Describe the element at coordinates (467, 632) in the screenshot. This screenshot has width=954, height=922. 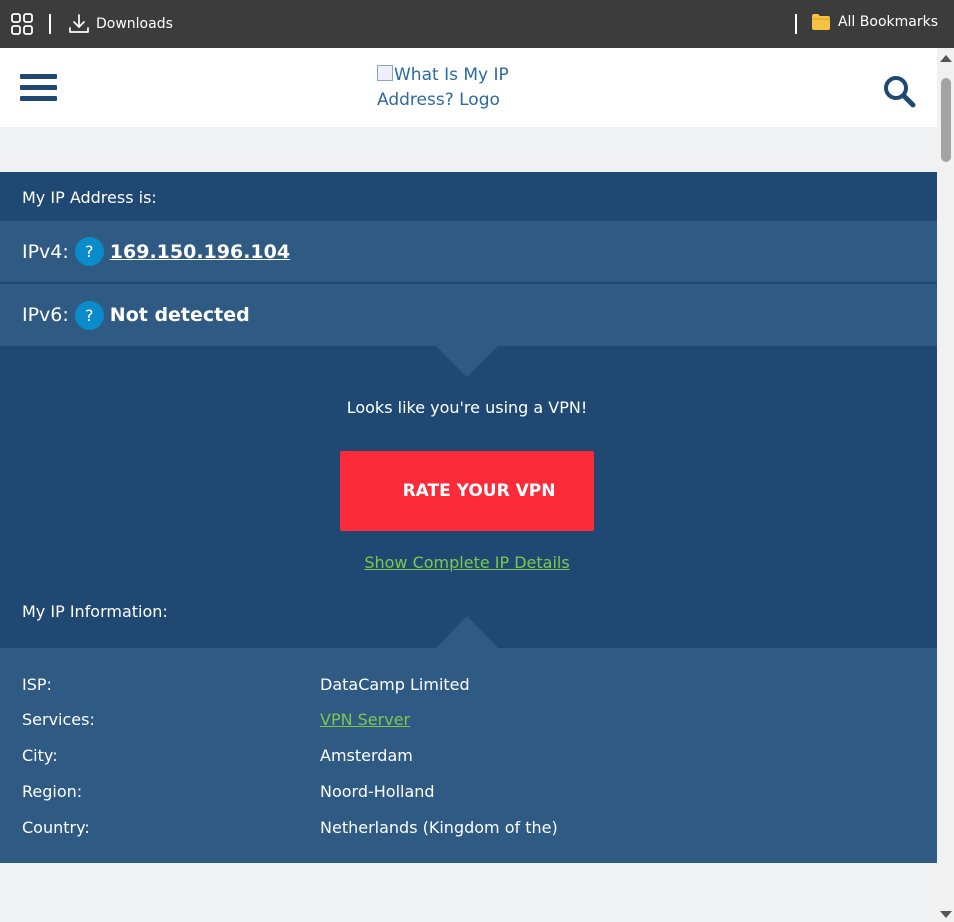
I see `pointer-arrow-up` at that location.